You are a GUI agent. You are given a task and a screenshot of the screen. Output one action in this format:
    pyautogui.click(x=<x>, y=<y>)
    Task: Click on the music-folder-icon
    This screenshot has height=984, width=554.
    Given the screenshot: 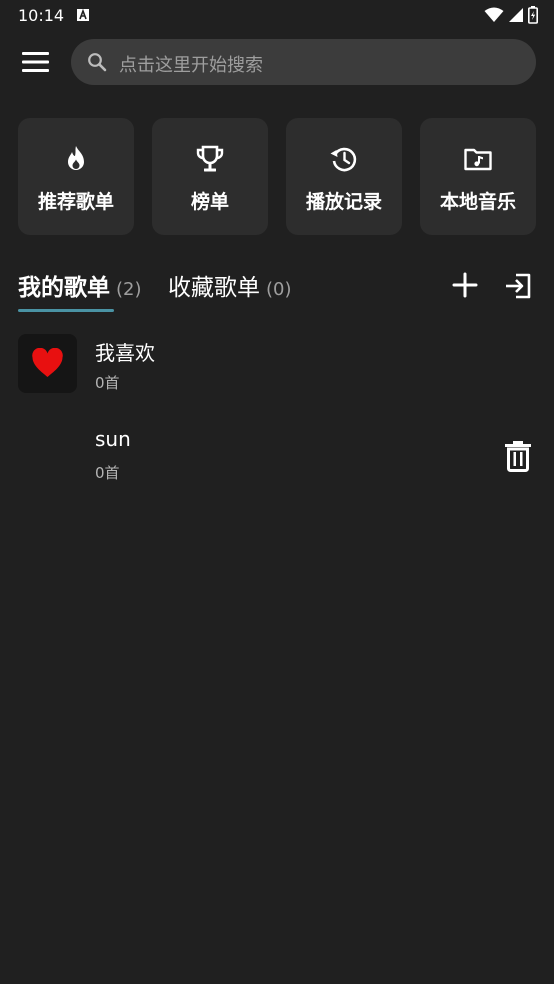 What is the action you would take?
    pyautogui.click(x=478, y=159)
    